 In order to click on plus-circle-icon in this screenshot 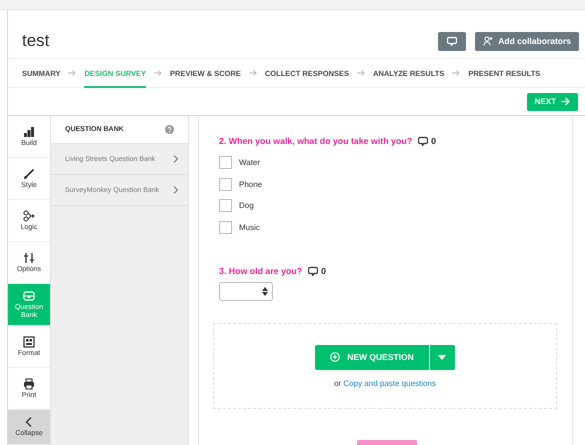, I will do `click(335, 357)`.